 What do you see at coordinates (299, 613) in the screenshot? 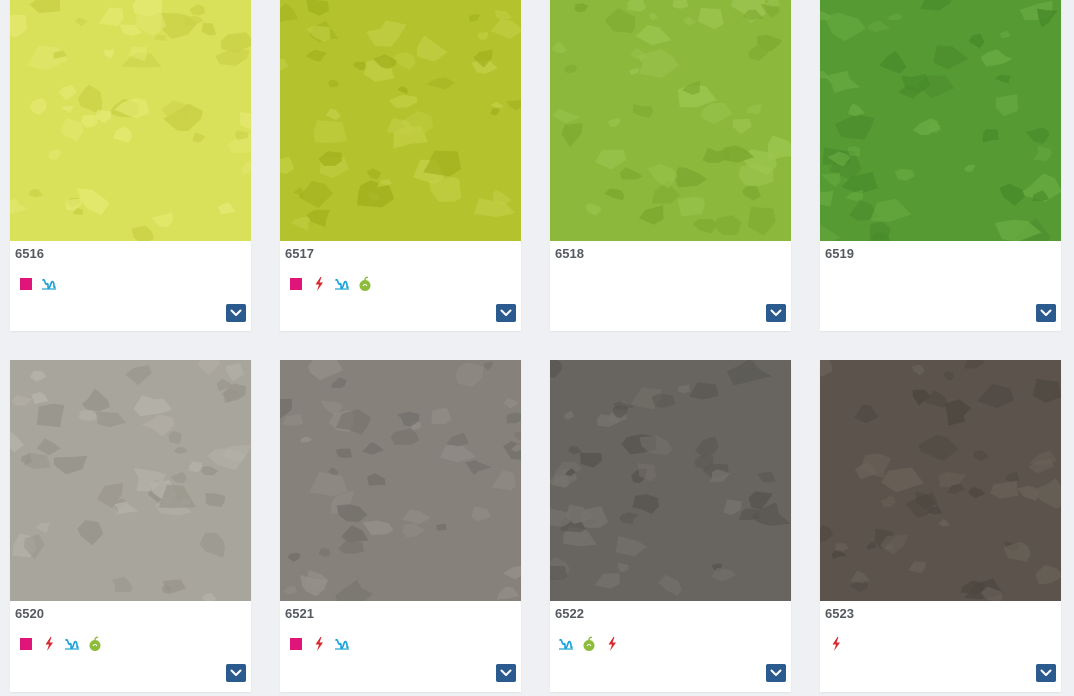
I see `product-code: 6521` at bounding box center [299, 613].